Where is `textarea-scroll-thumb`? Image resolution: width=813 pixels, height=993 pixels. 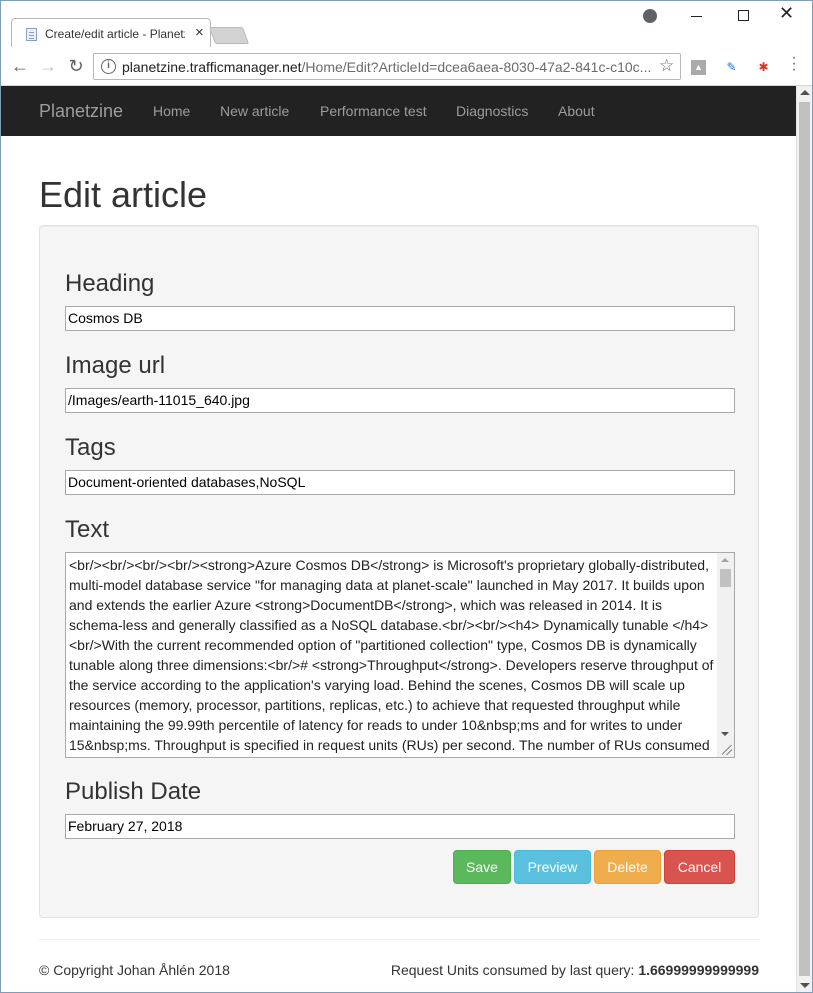 textarea-scroll-thumb is located at coordinates (725, 578).